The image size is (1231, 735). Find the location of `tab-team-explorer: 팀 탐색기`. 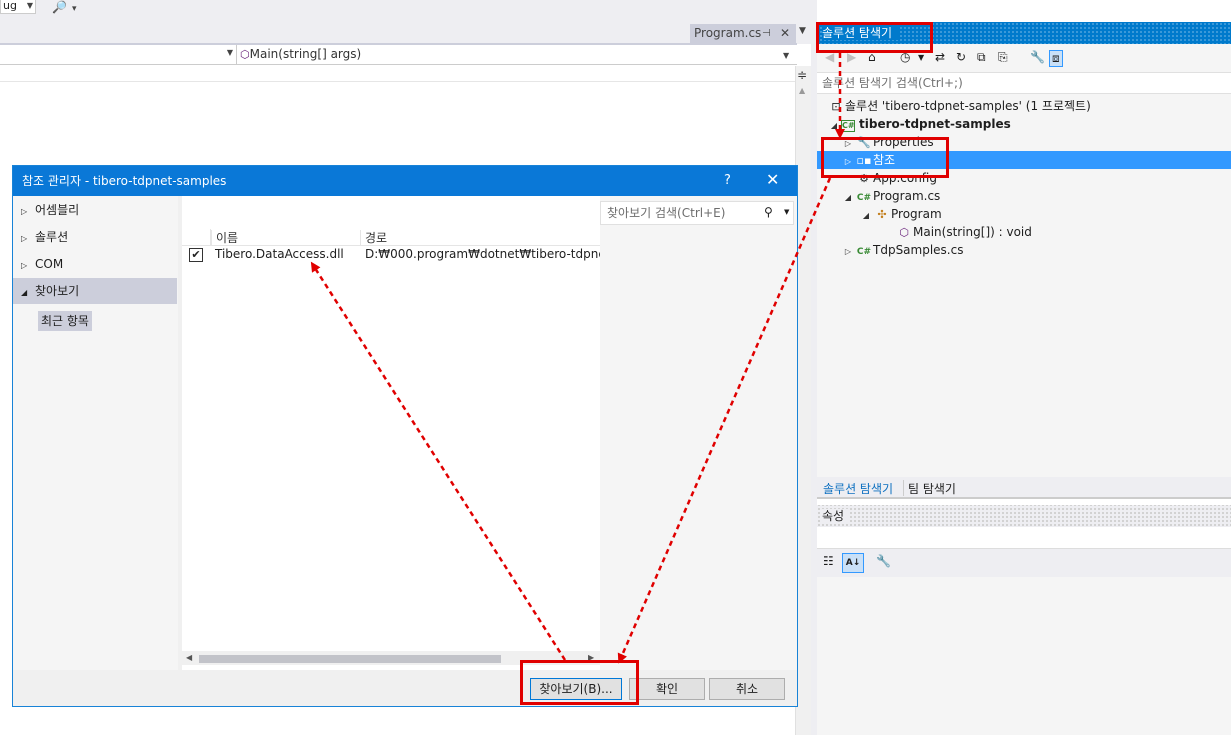

tab-team-explorer: 팀 탐색기 is located at coordinates (932, 488).